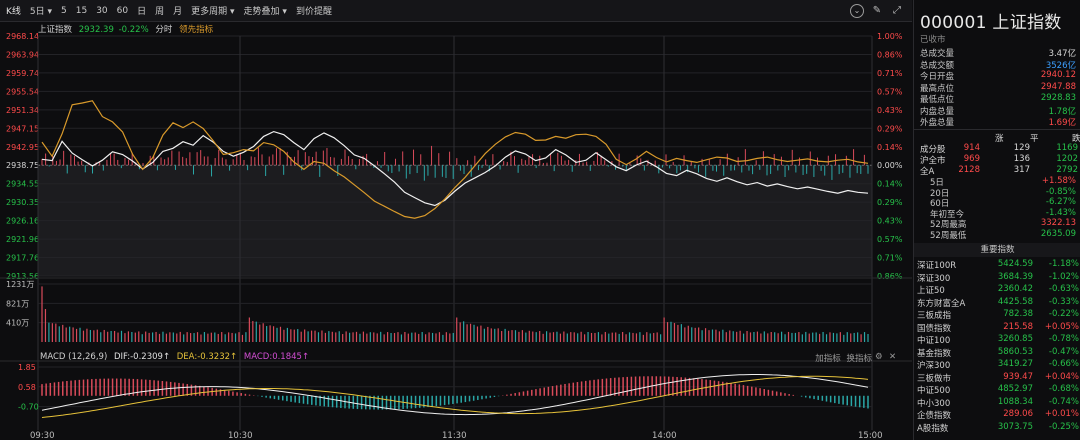  I want to click on pct-tick-label: 0.00%, so click(890, 165).